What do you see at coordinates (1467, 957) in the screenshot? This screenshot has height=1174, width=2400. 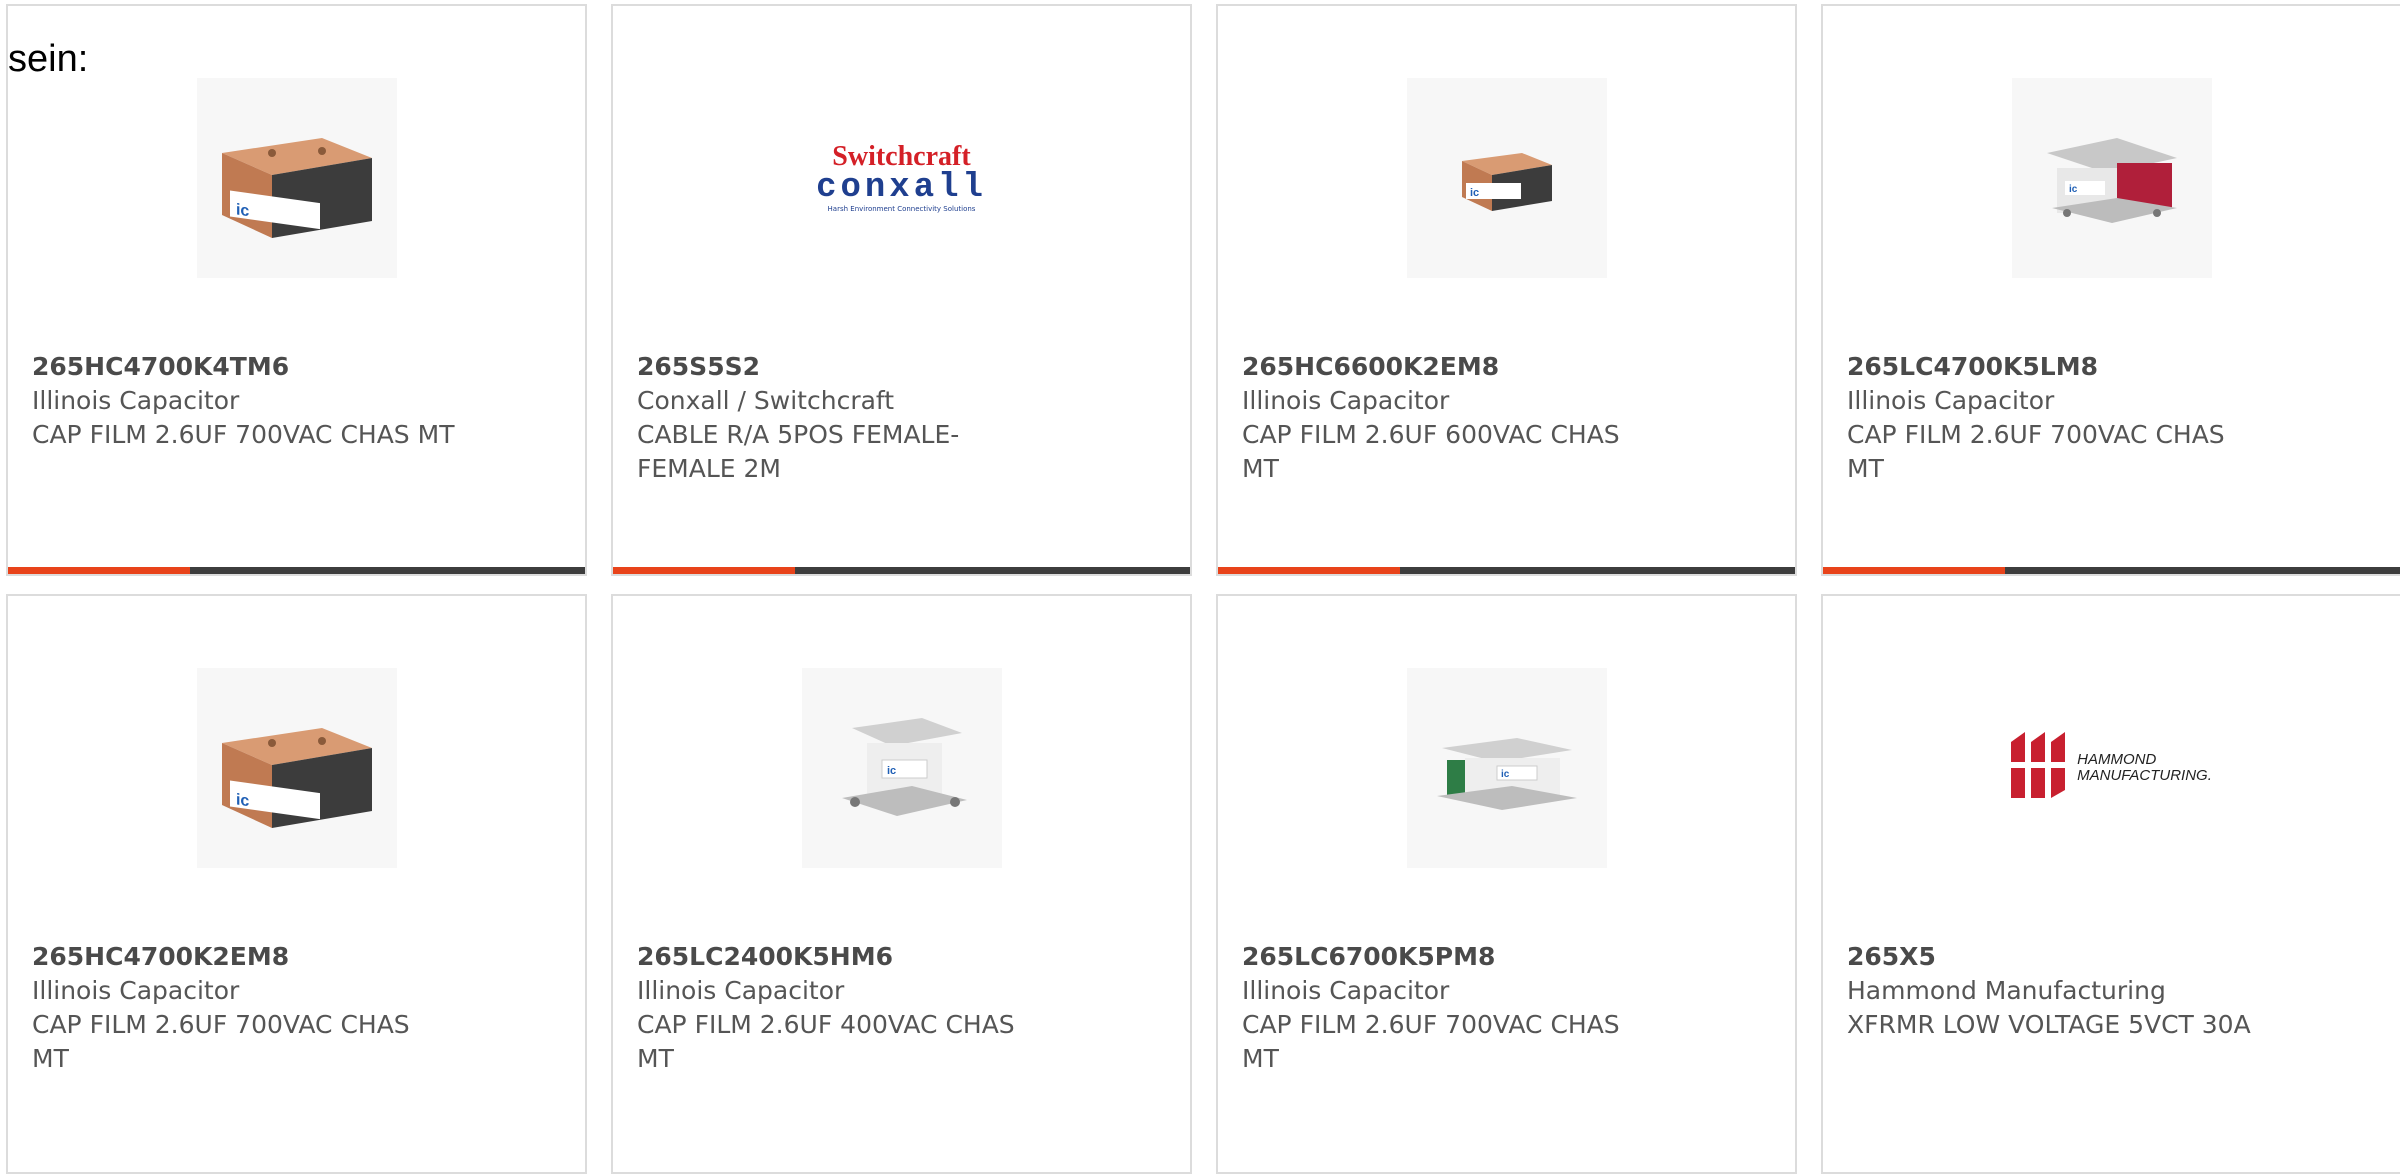 I see `part-number: 265LC6700K5PM8` at bounding box center [1467, 957].